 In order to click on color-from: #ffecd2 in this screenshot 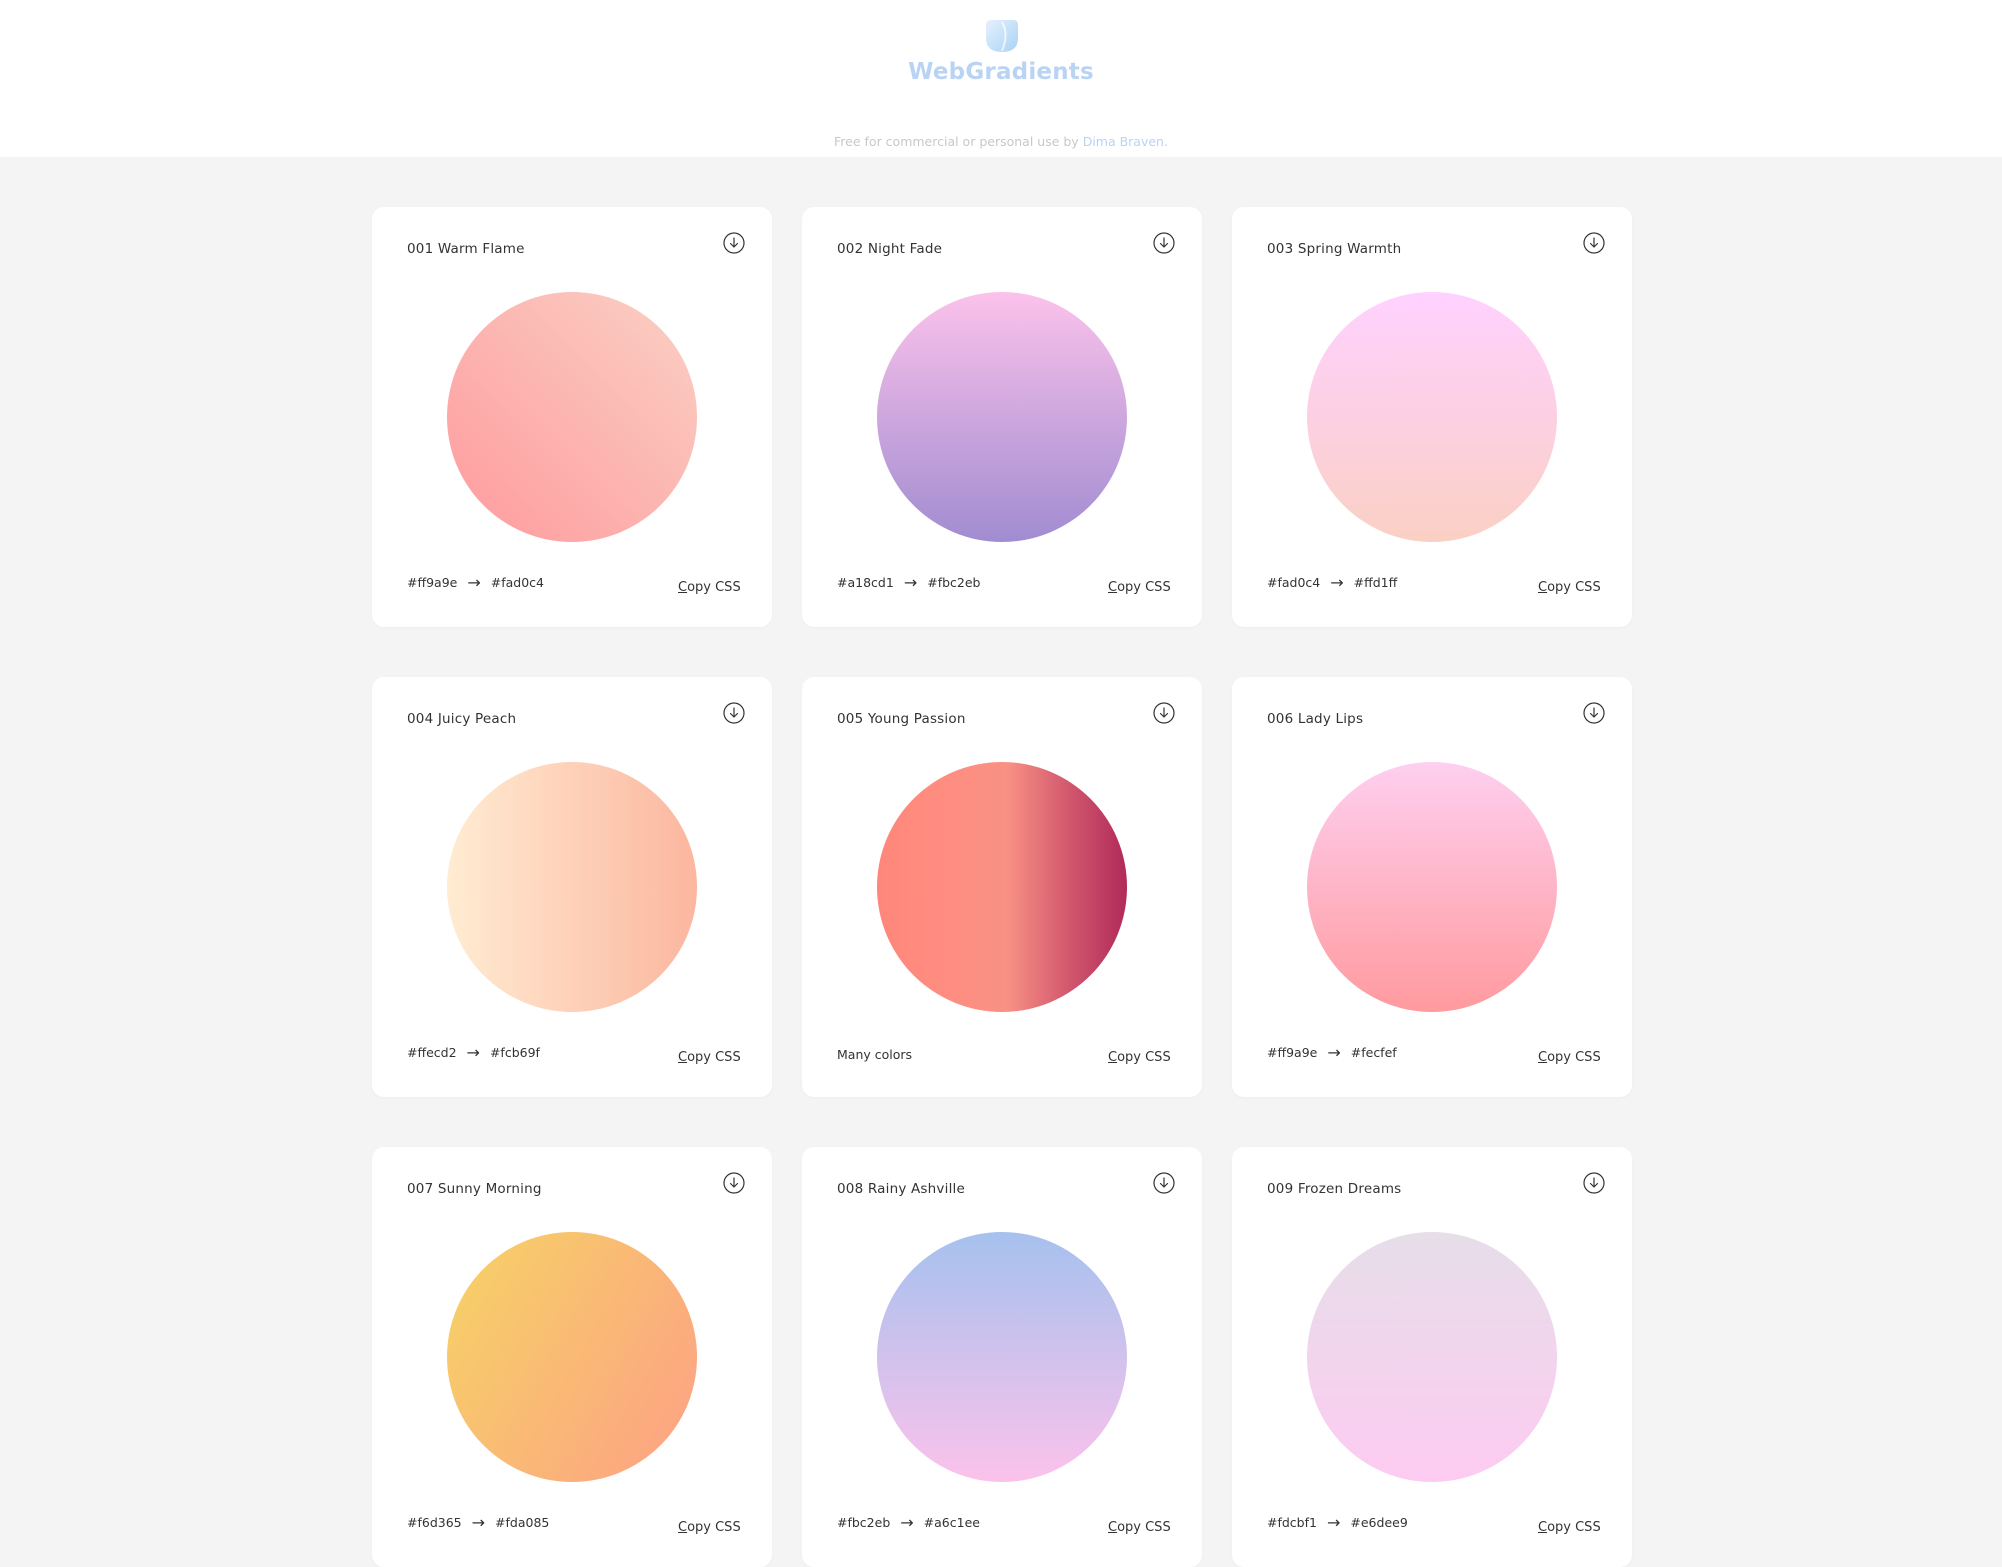, I will do `click(432, 1052)`.